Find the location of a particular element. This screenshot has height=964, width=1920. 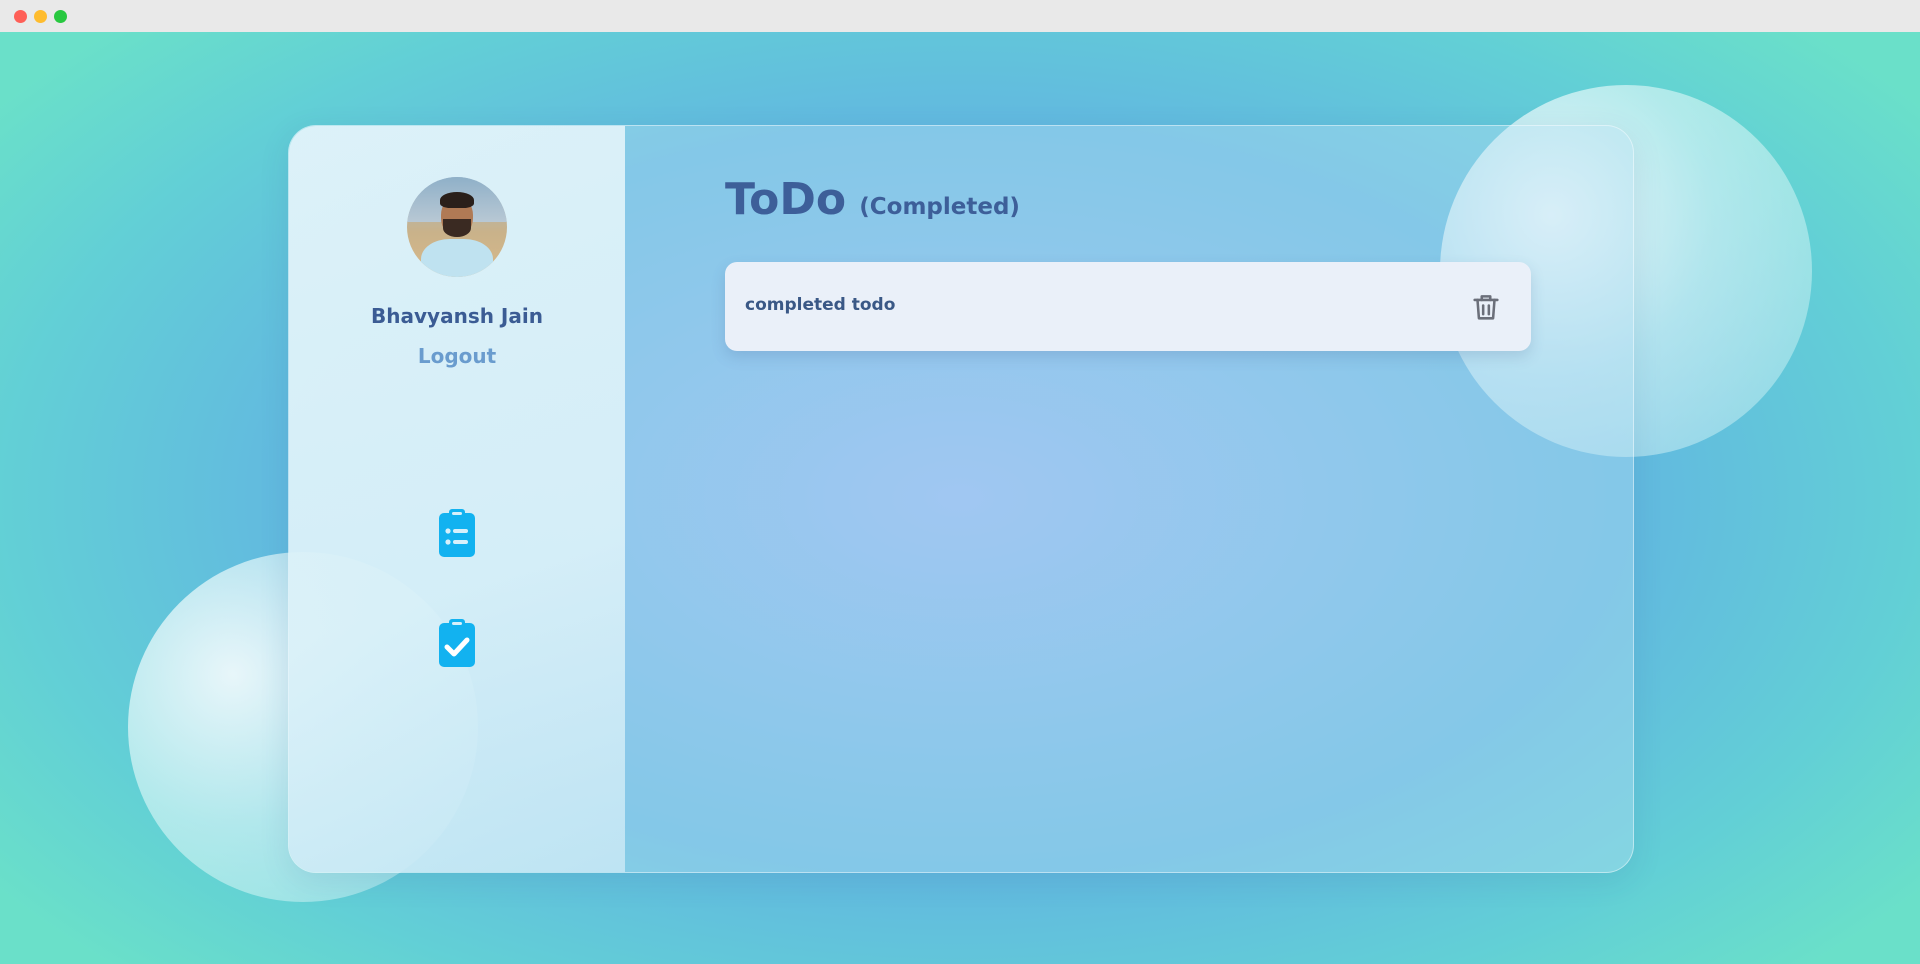

clipboard-list-icon is located at coordinates (457, 533).